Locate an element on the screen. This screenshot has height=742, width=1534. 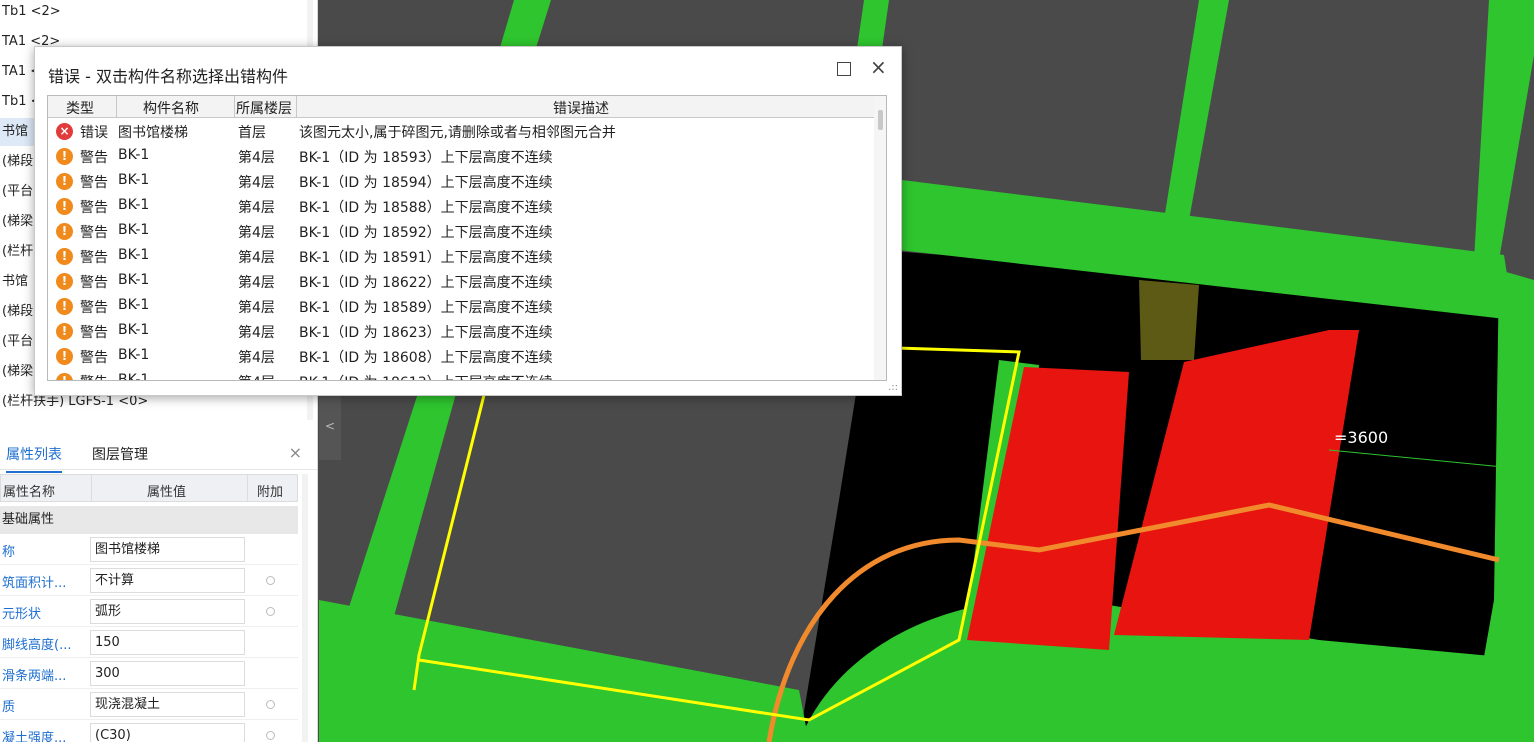
error-row: ! 警告 BK-1 第4层 BK-1（ID 为 18593）上下层高度不连续 is located at coordinates (461, 156).